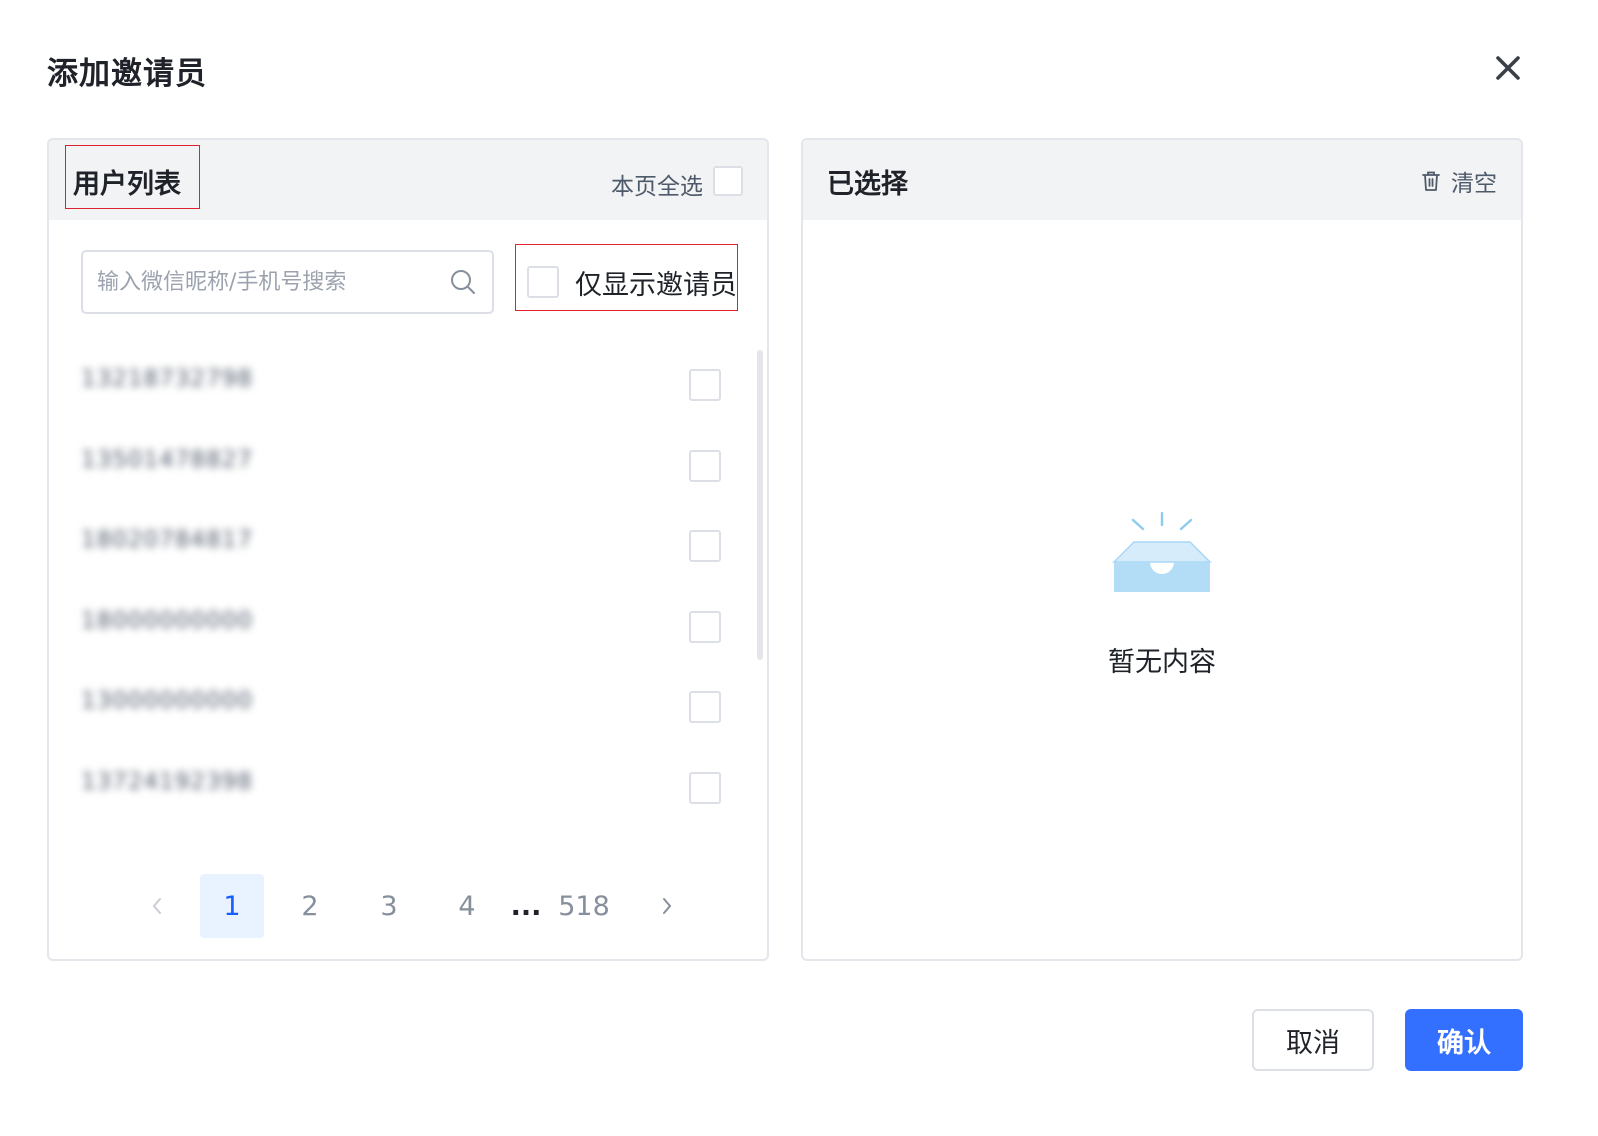 The image size is (1598, 1136). I want to click on user-row: 13724192398, so click(401, 793).